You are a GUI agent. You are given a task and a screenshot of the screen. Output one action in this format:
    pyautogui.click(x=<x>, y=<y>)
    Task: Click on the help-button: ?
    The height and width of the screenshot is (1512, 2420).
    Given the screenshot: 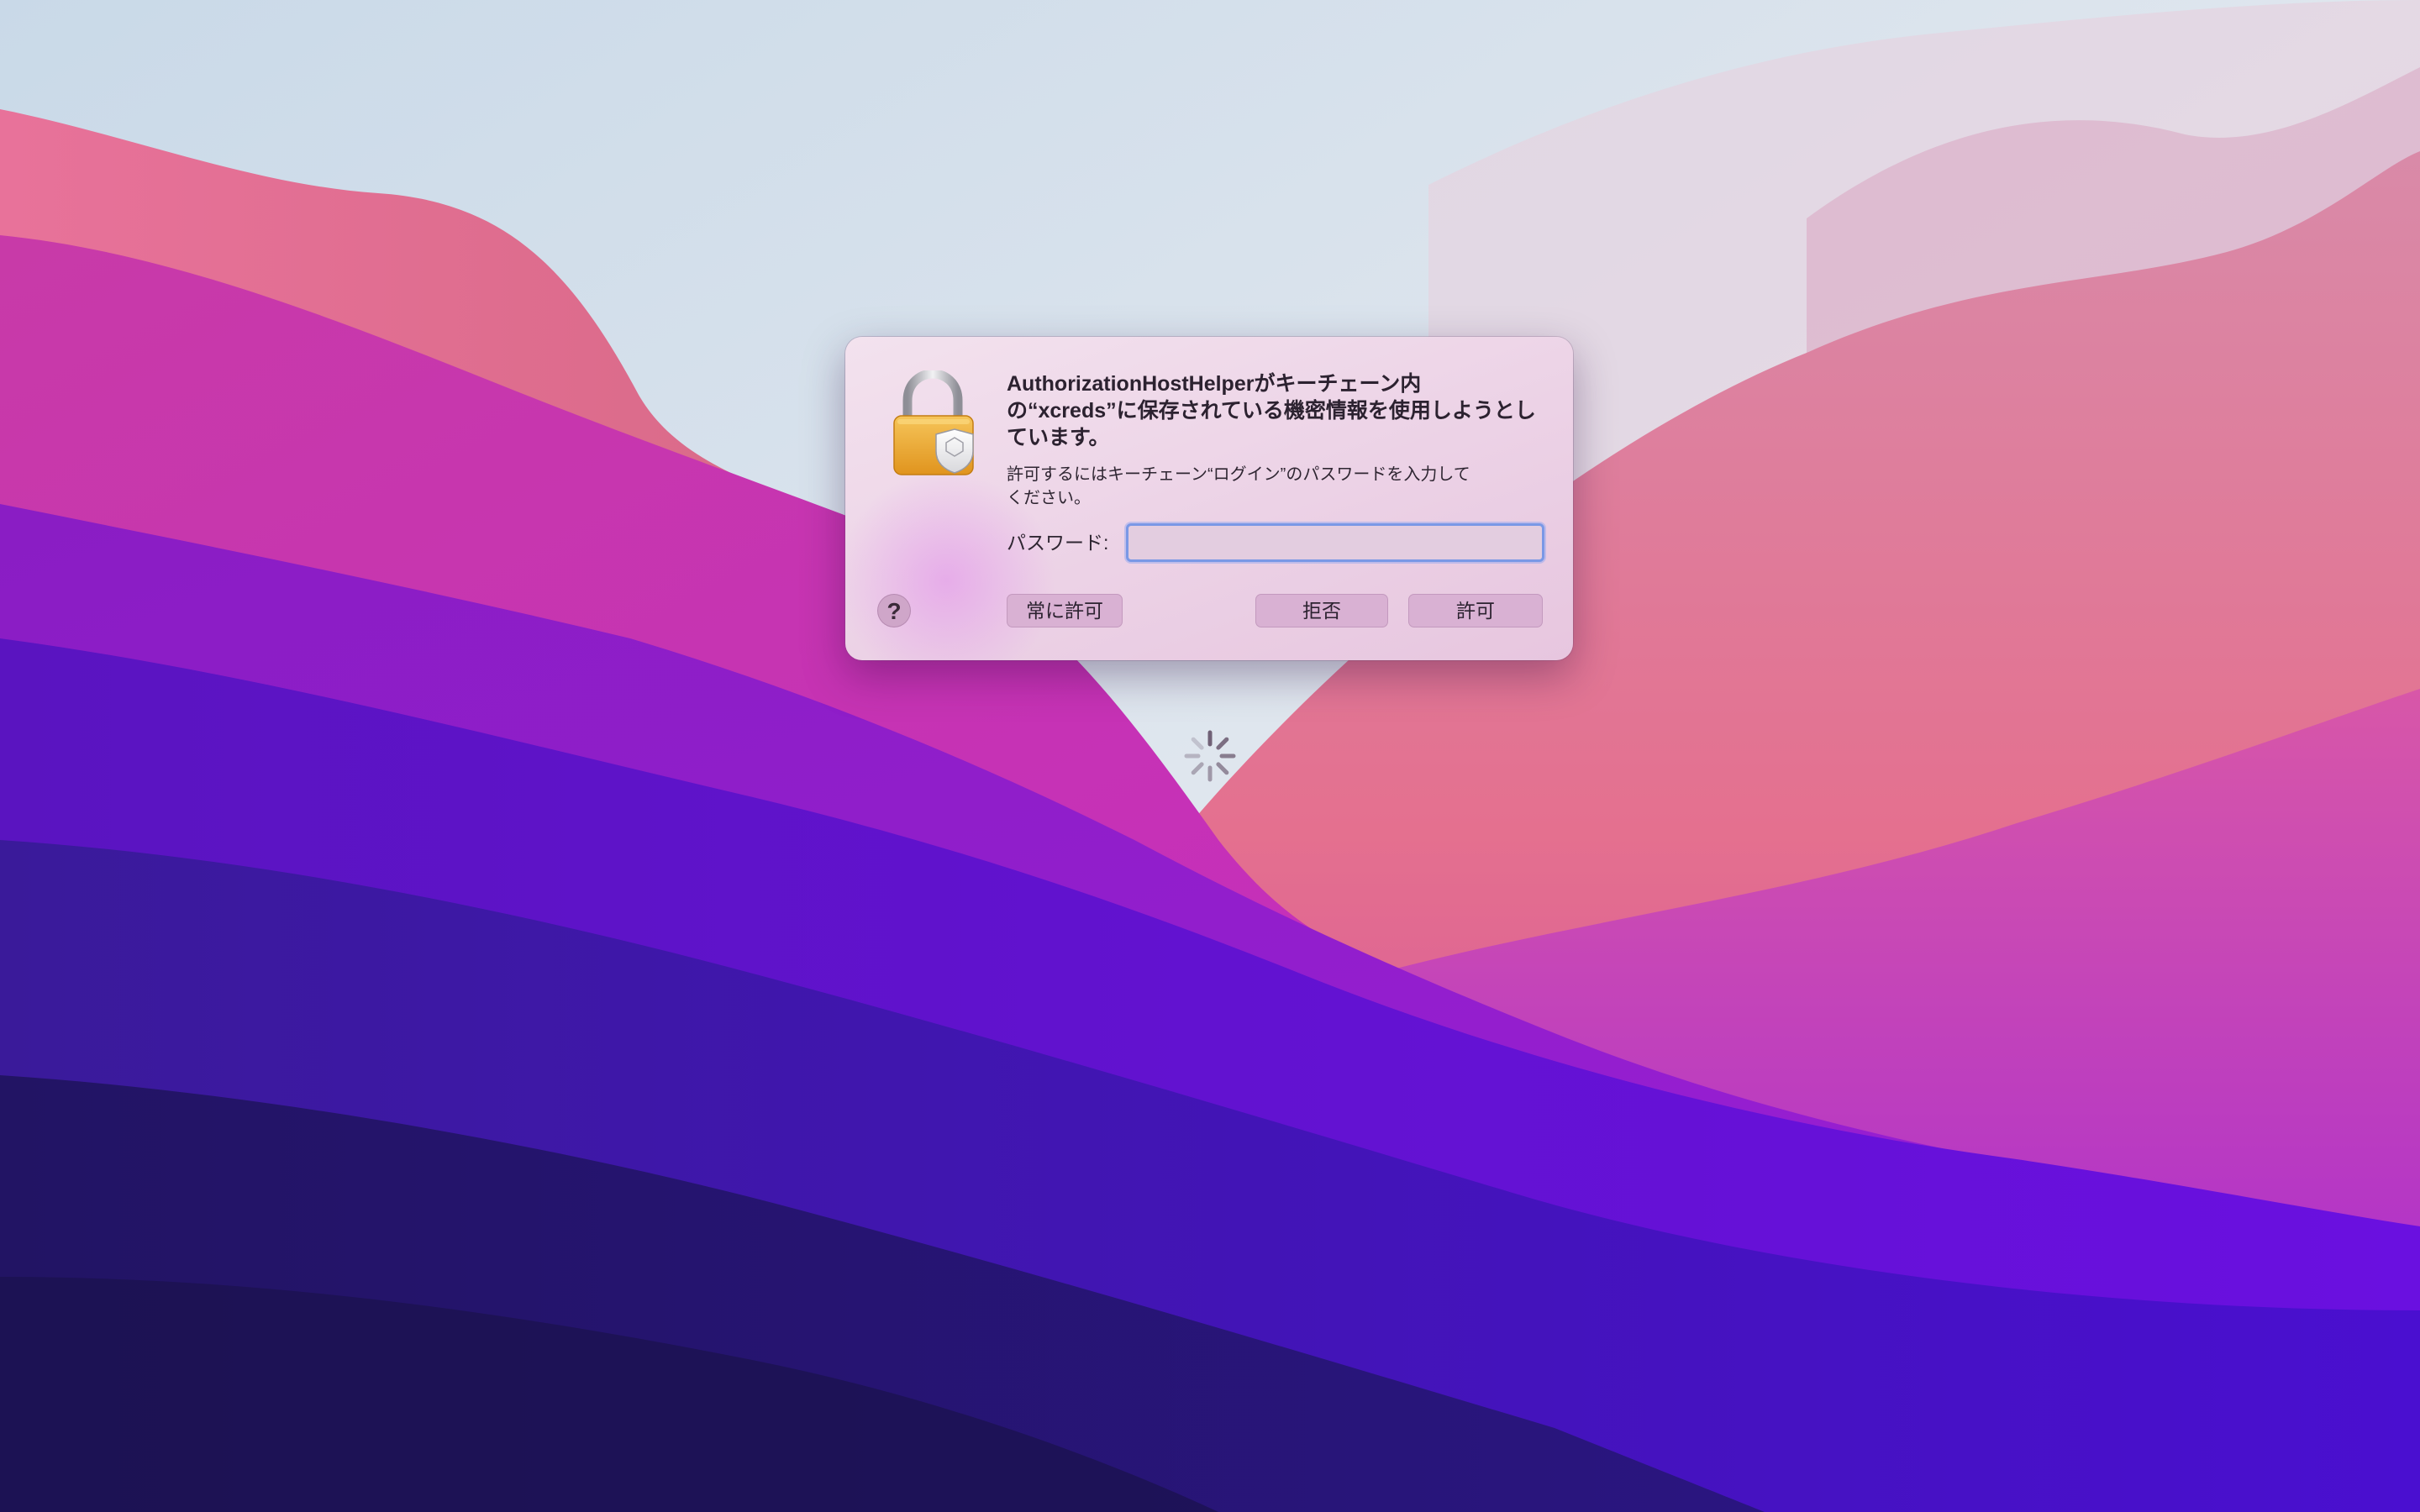 What is the action you would take?
    pyautogui.click(x=894, y=610)
    